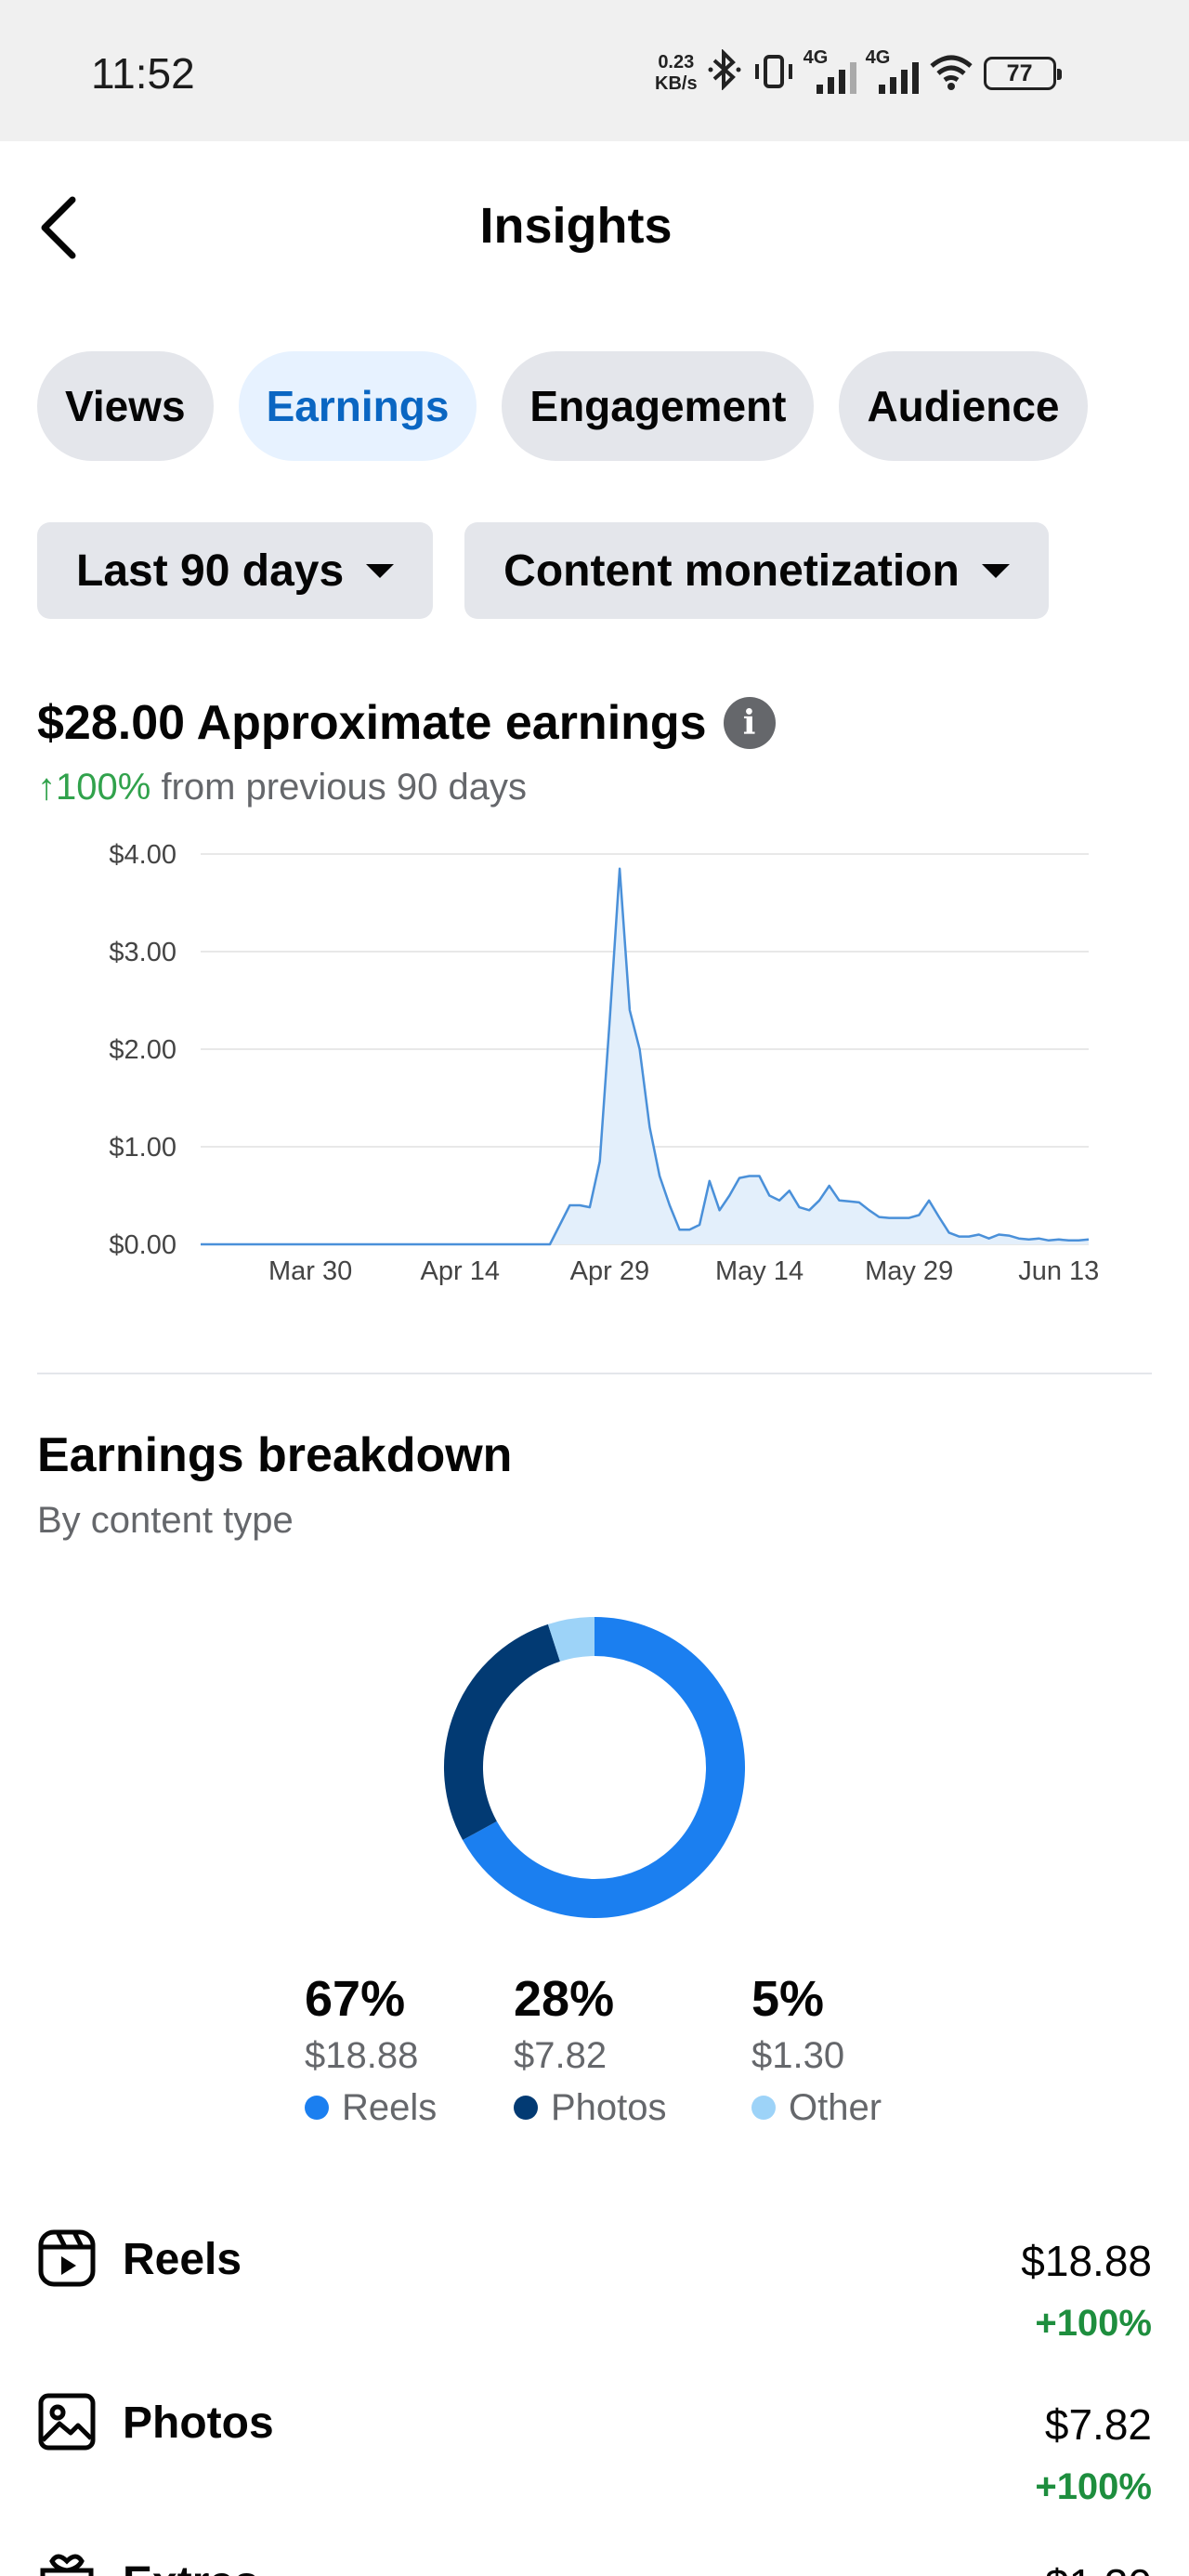 The height and width of the screenshot is (2576, 1189). Describe the element at coordinates (726, 73) in the screenshot. I see `bluetooth-icon` at that location.